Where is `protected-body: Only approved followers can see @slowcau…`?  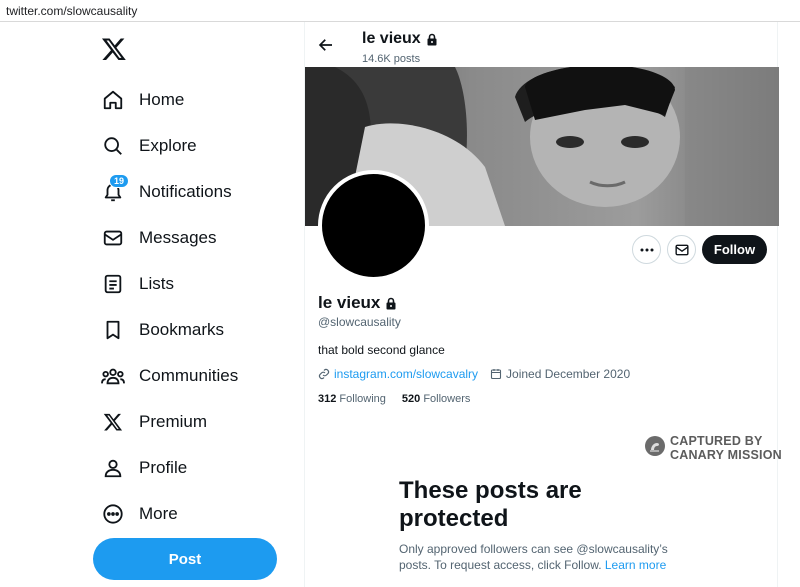 protected-body: Only approved followers can see @slowcau… is located at coordinates (544, 557).